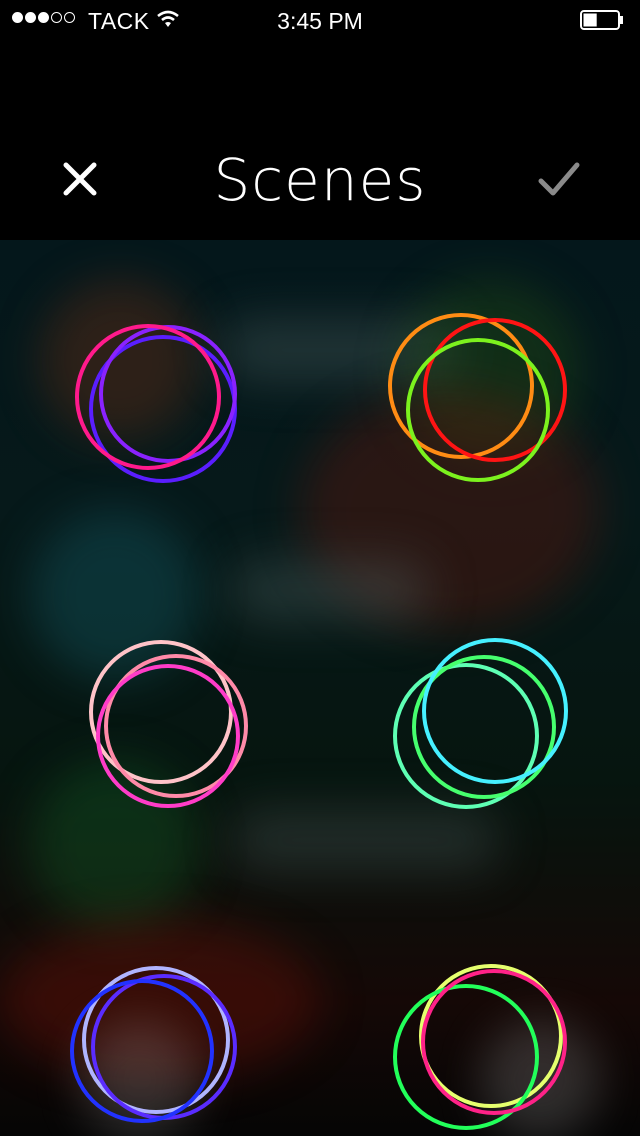  I want to click on checkmark-icon, so click(559, 179).